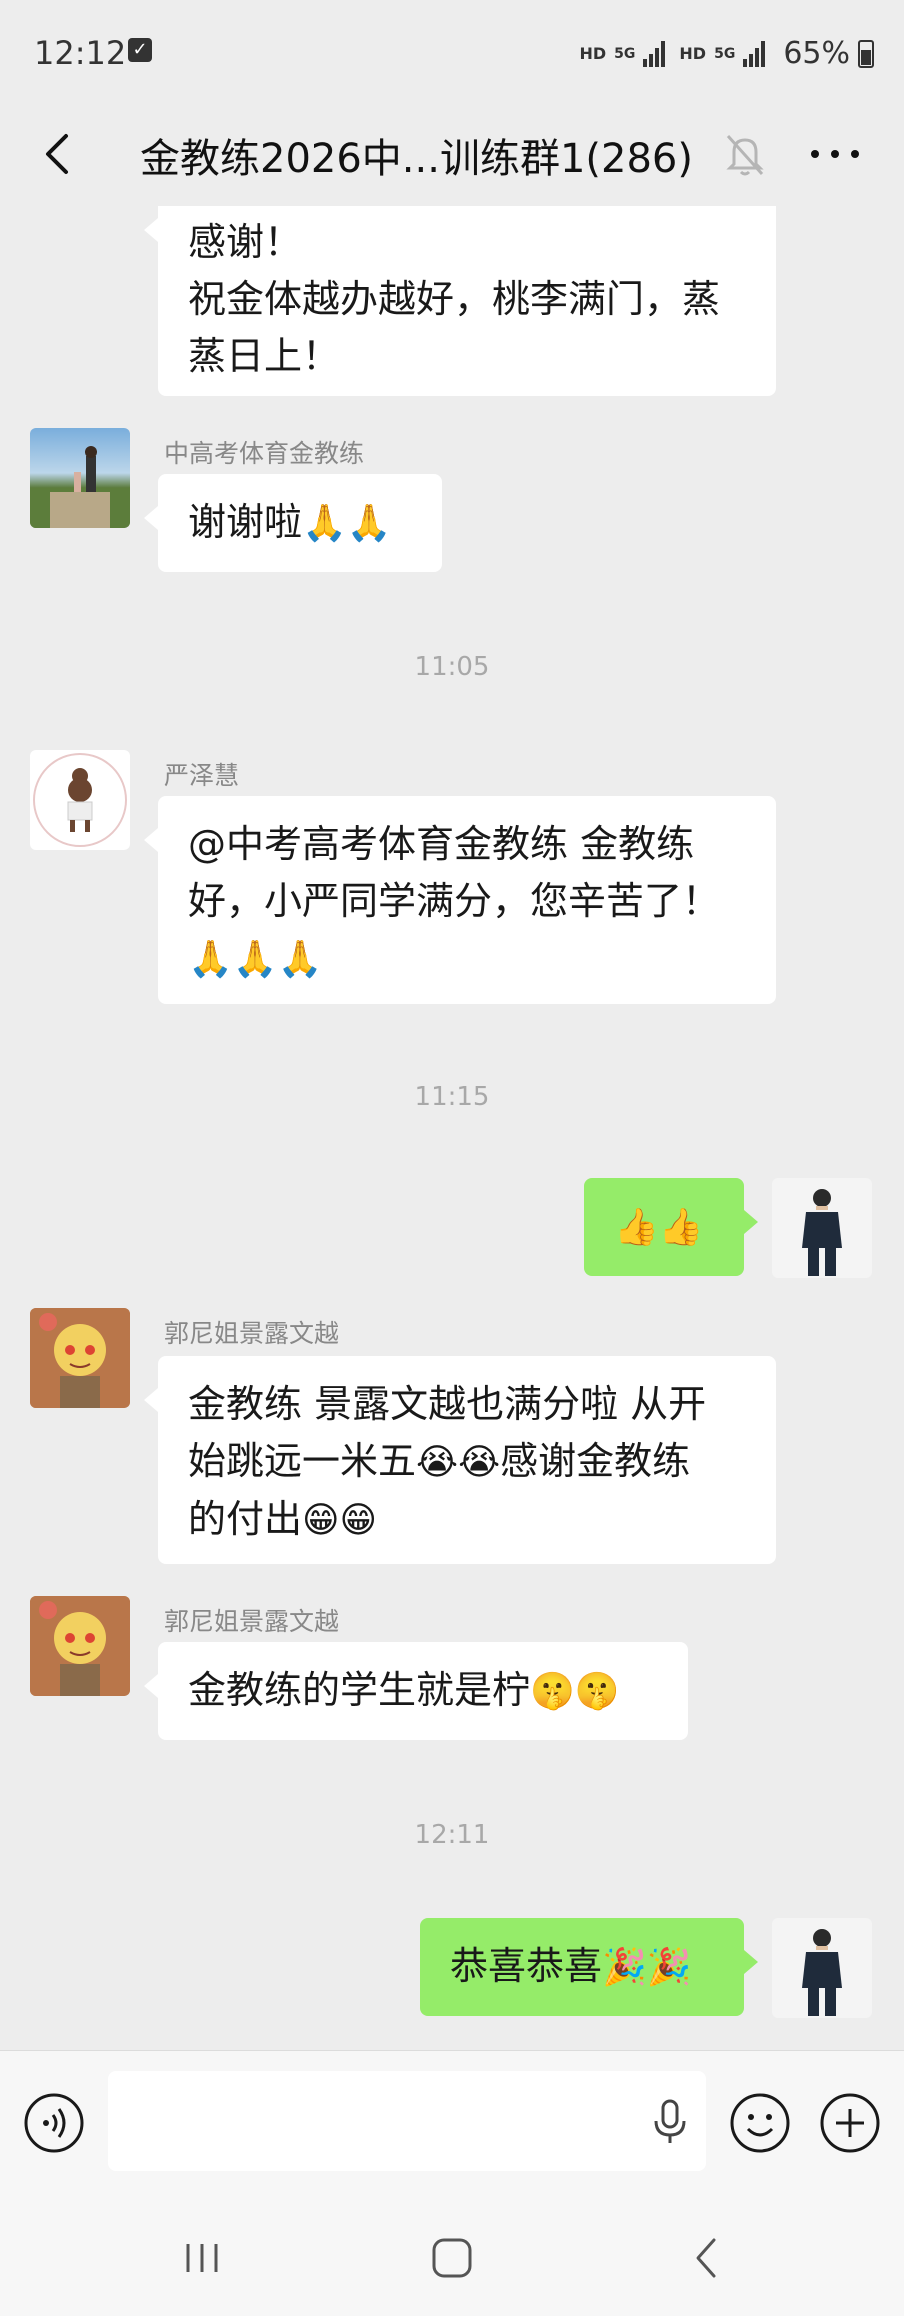 The image size is (904, 2316). I want to click on message-bubble-self: 👍👍, so click(671, 1227).